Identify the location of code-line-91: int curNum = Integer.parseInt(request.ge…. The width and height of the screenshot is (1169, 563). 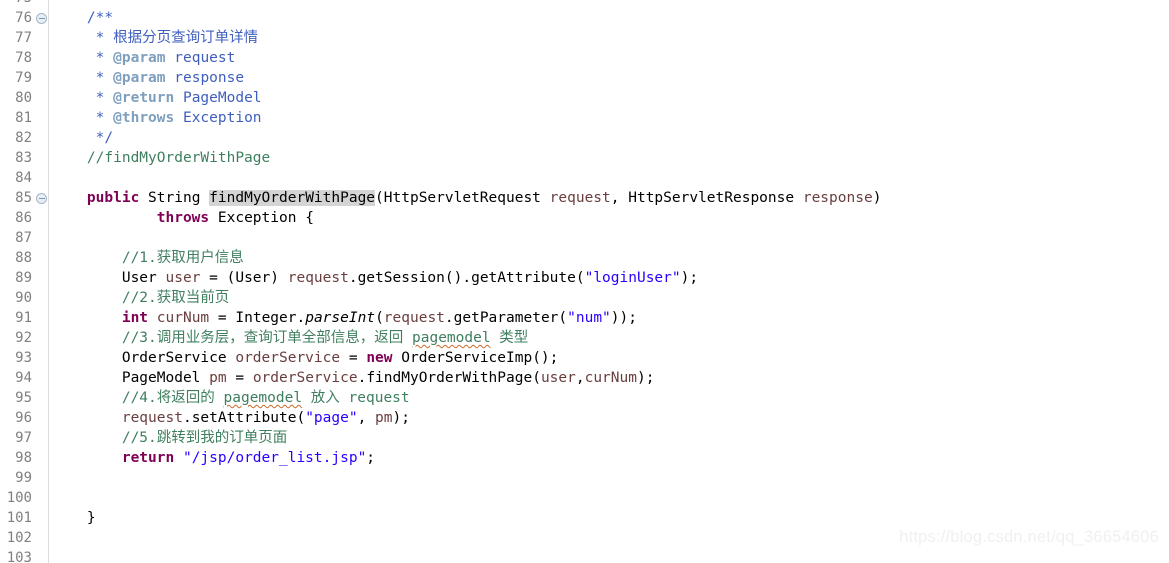
(609, 318).